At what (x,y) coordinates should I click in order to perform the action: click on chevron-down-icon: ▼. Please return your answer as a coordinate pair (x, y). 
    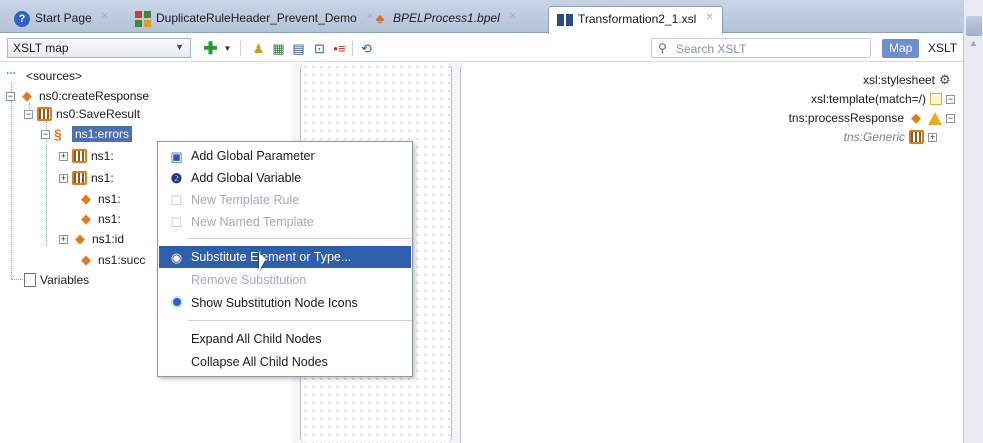
    Looking at the image, I should click on (179, 47).